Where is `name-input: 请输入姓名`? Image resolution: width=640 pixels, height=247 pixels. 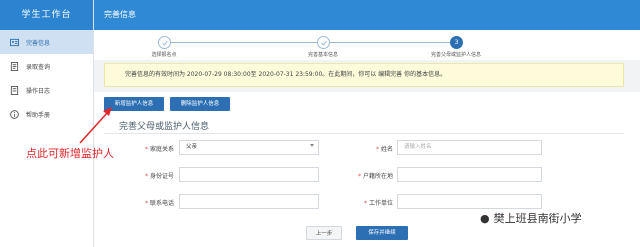
name-input: 请输入姓名 is located at coordinates (469, 147).